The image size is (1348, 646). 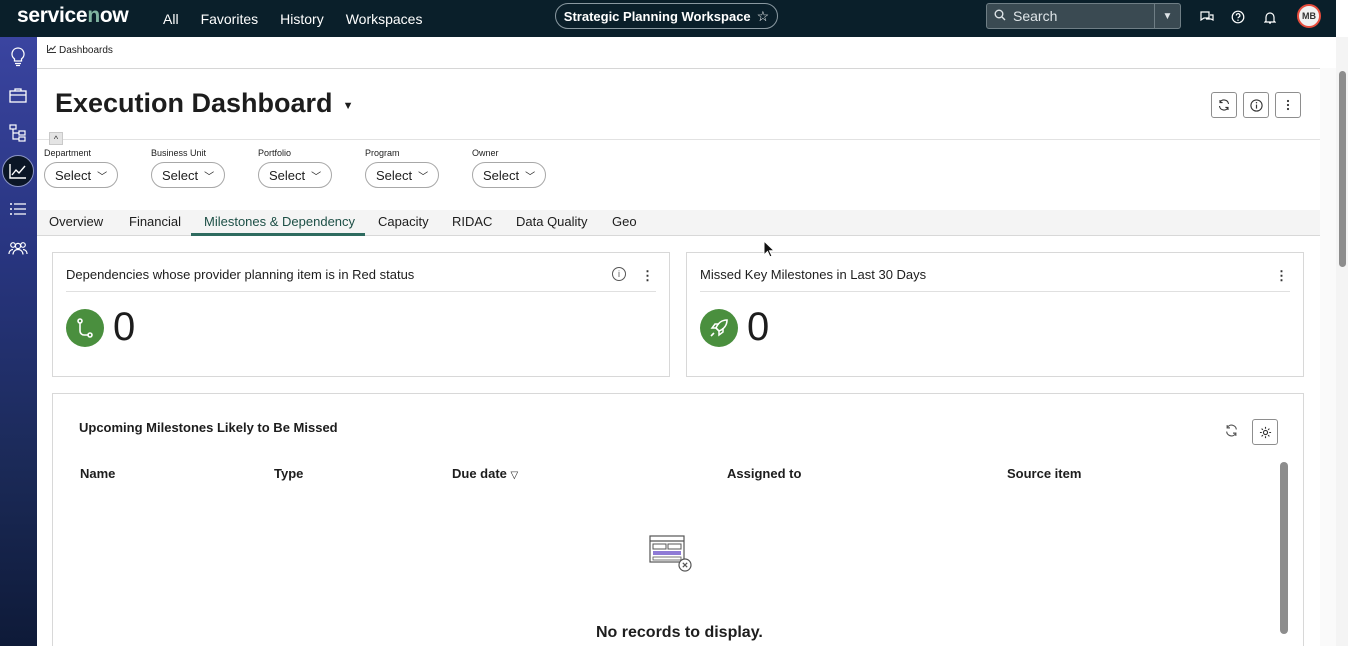 I want to click on chat-icon, so click(x=1207, y=17).